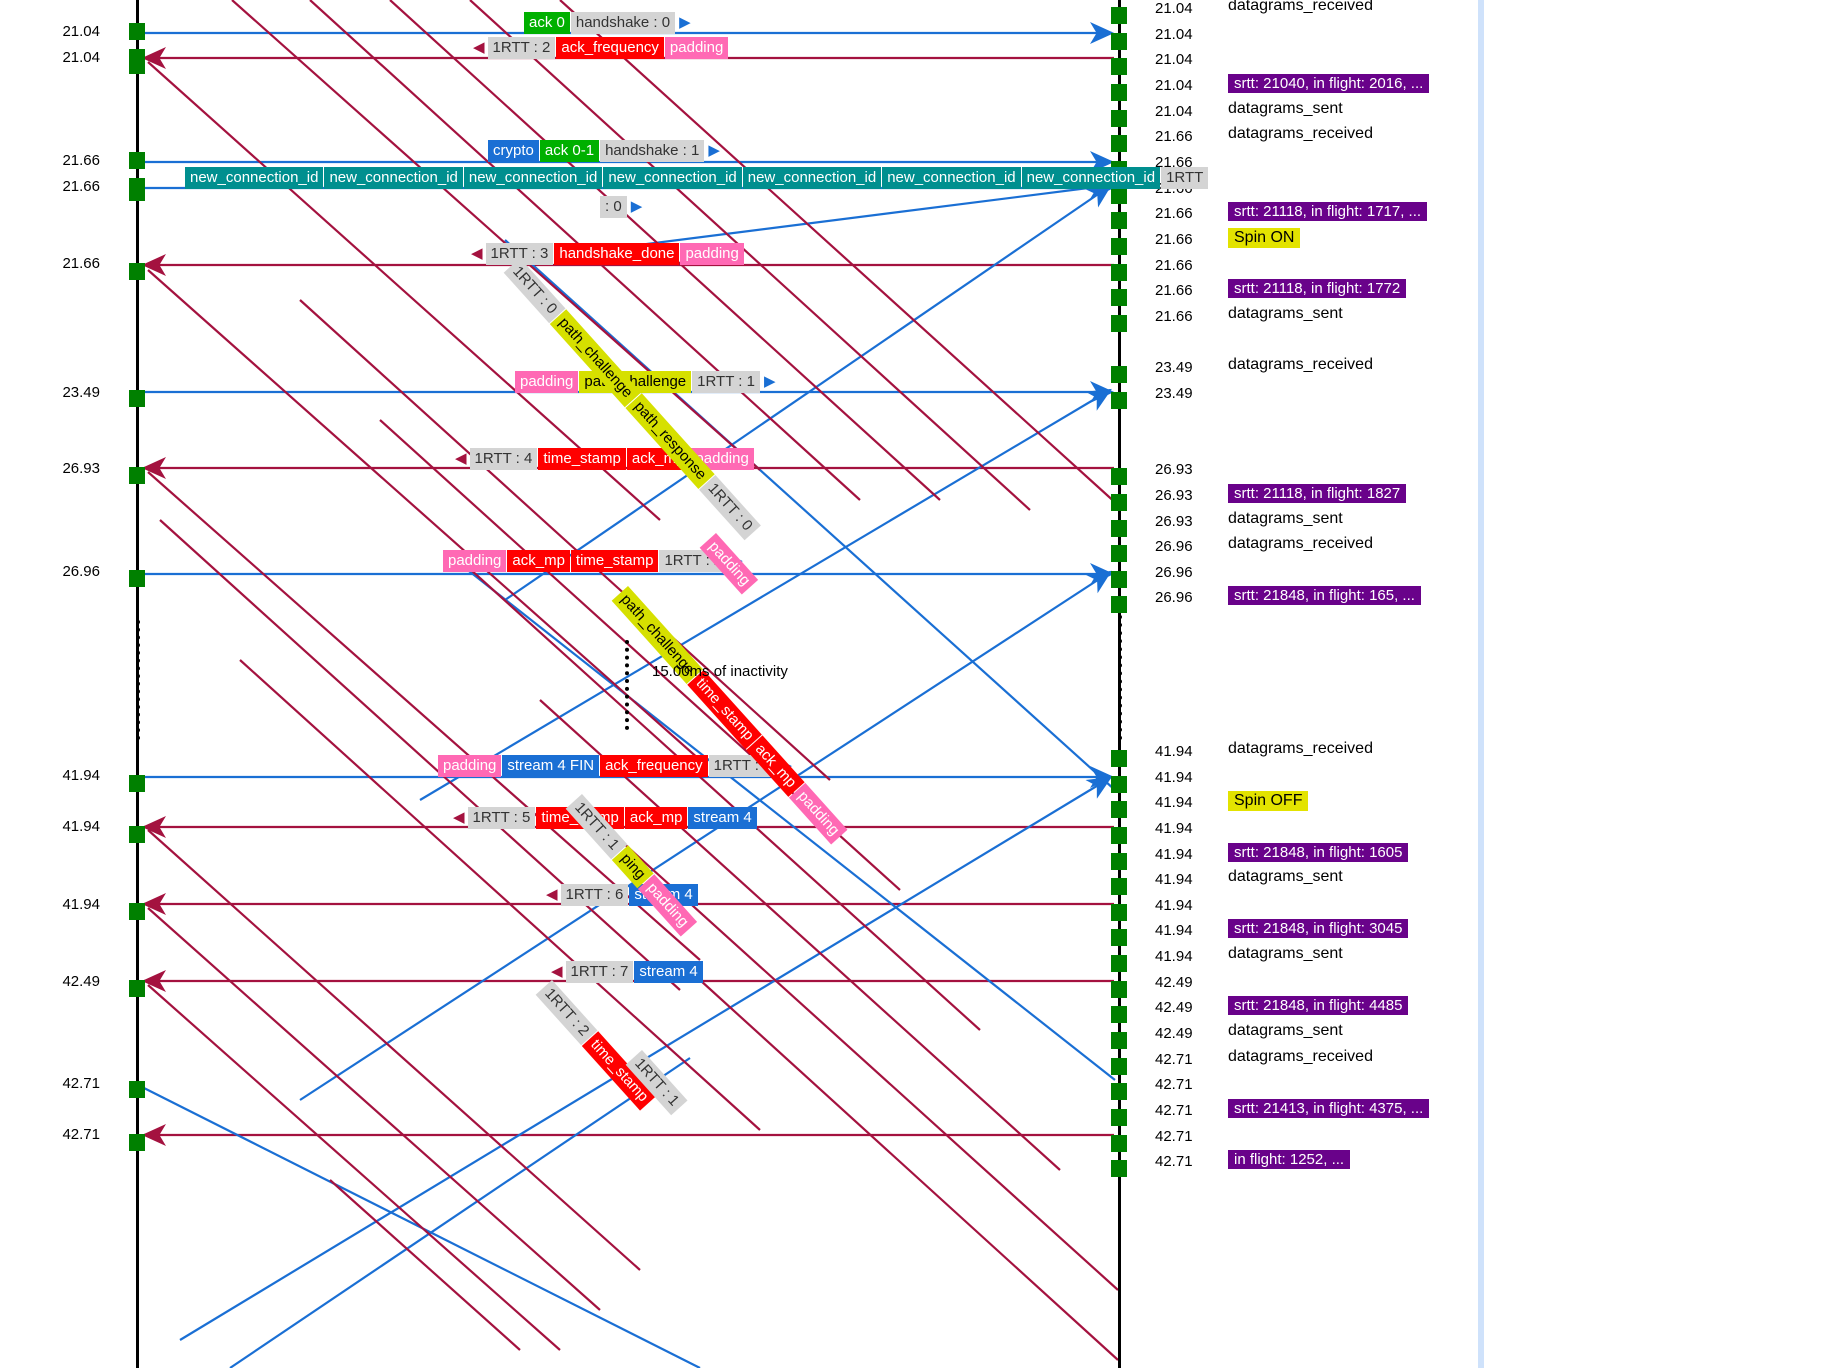  I want to click on packet-label: paddingack_mptime_stamp1RTT : 2▶, so click(594, 561).